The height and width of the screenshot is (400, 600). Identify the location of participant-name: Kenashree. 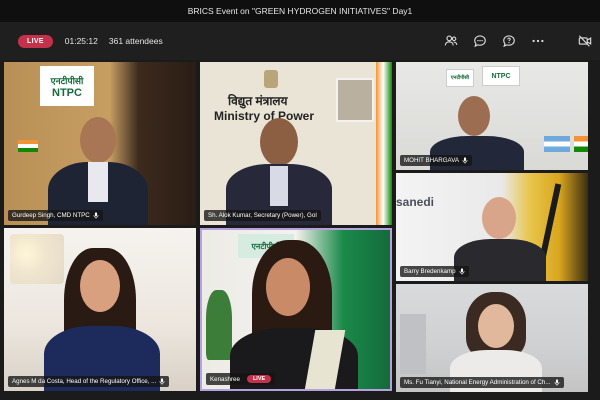
(225, 379).